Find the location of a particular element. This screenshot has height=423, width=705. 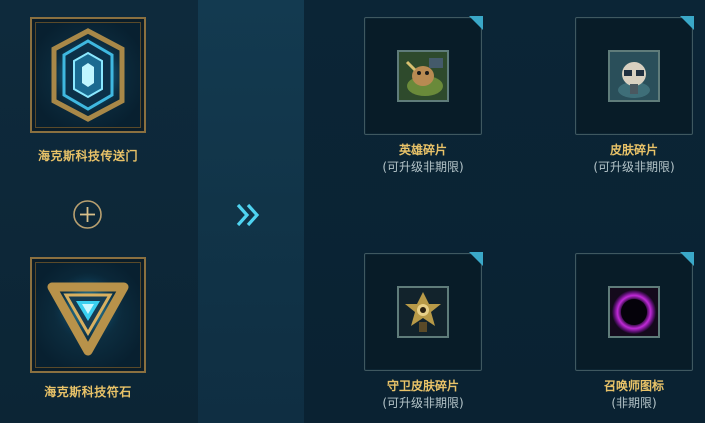

hextech-gate-icon is located at coordinates (88, 75).